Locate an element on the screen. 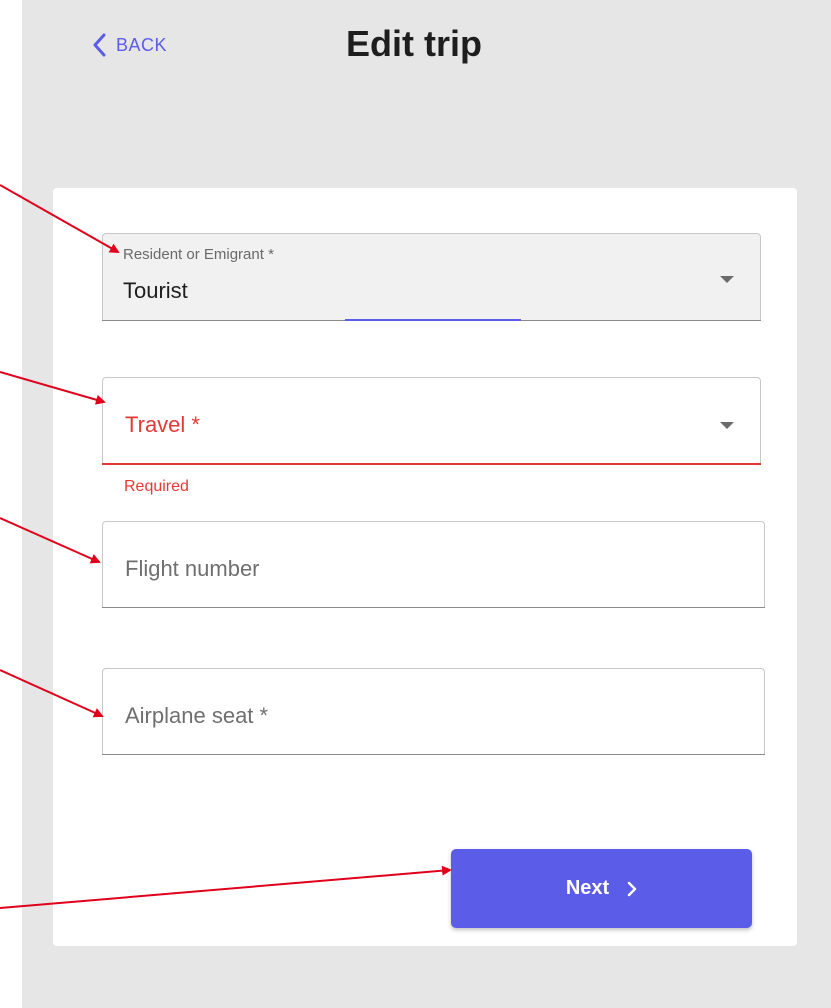 The width and height of the screenshot is (831, 1008). travel-label: Travel * is located at coordinates (162, 424).